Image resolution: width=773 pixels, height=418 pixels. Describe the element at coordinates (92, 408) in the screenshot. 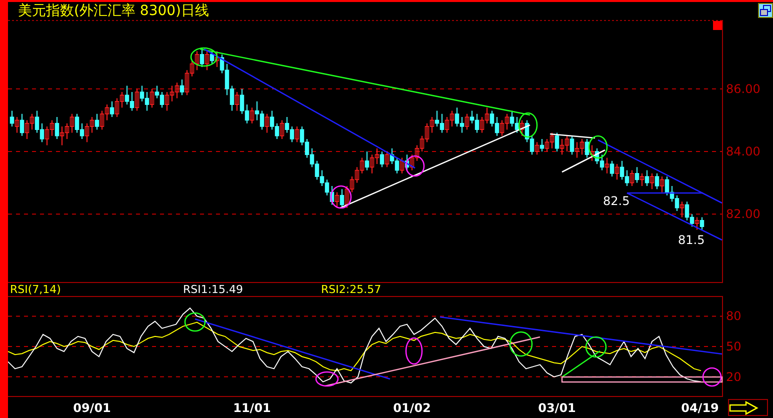

I see `date-label: 09/01` at that location.